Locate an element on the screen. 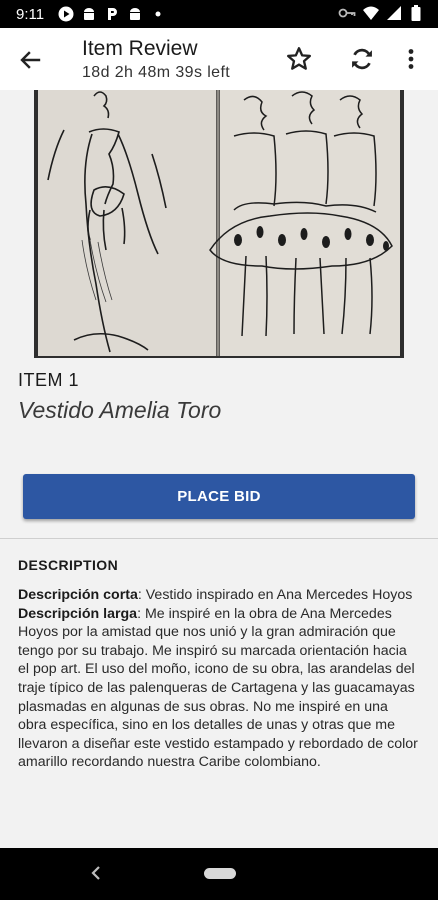 The image size is (438, 900). refresh-button is located at coordinates (362, 59).